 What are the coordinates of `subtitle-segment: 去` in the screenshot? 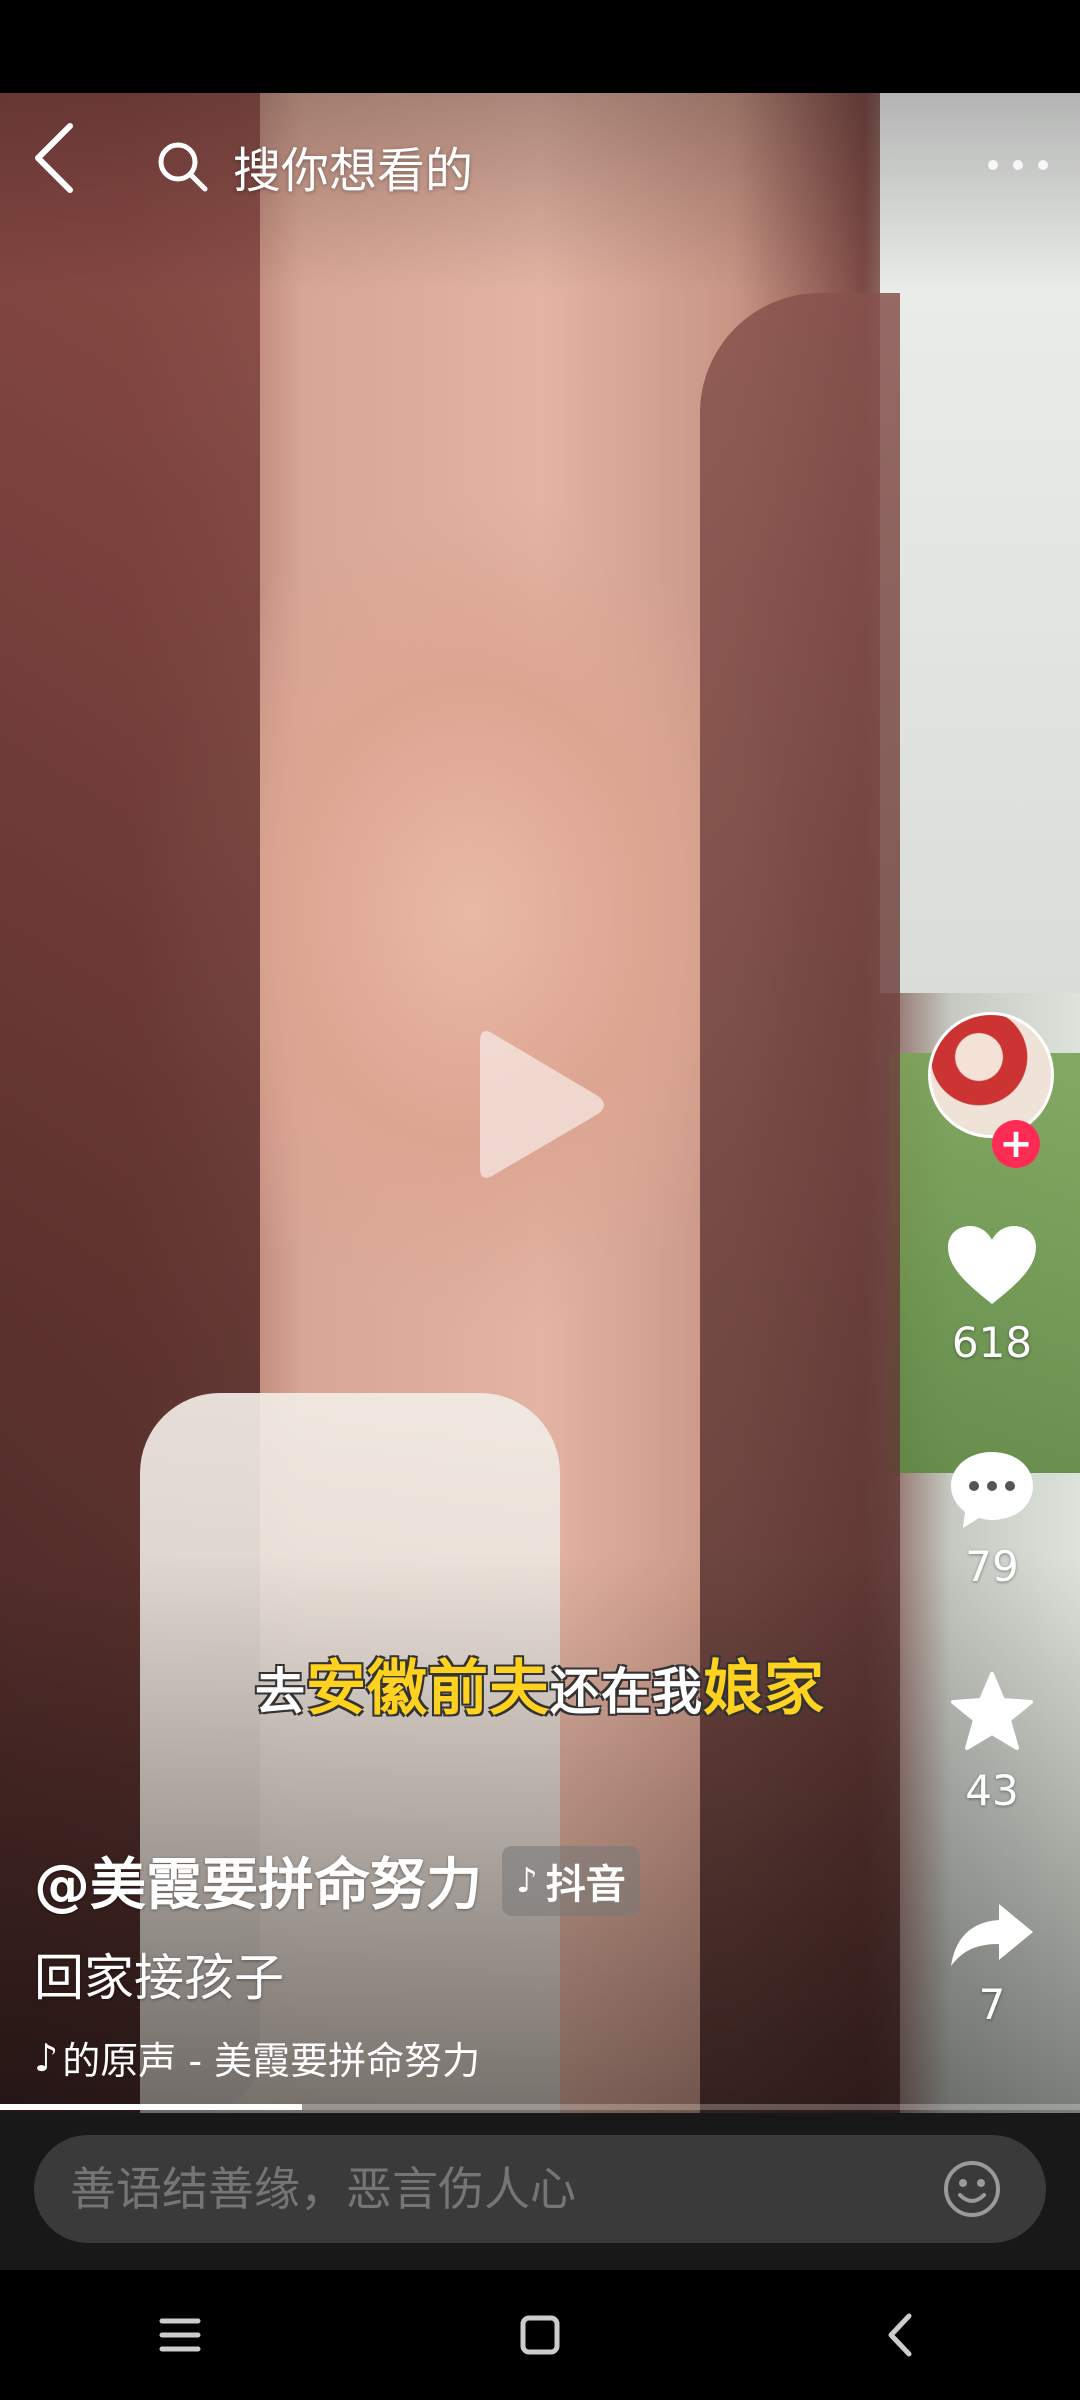 It's located at (280, 1692).